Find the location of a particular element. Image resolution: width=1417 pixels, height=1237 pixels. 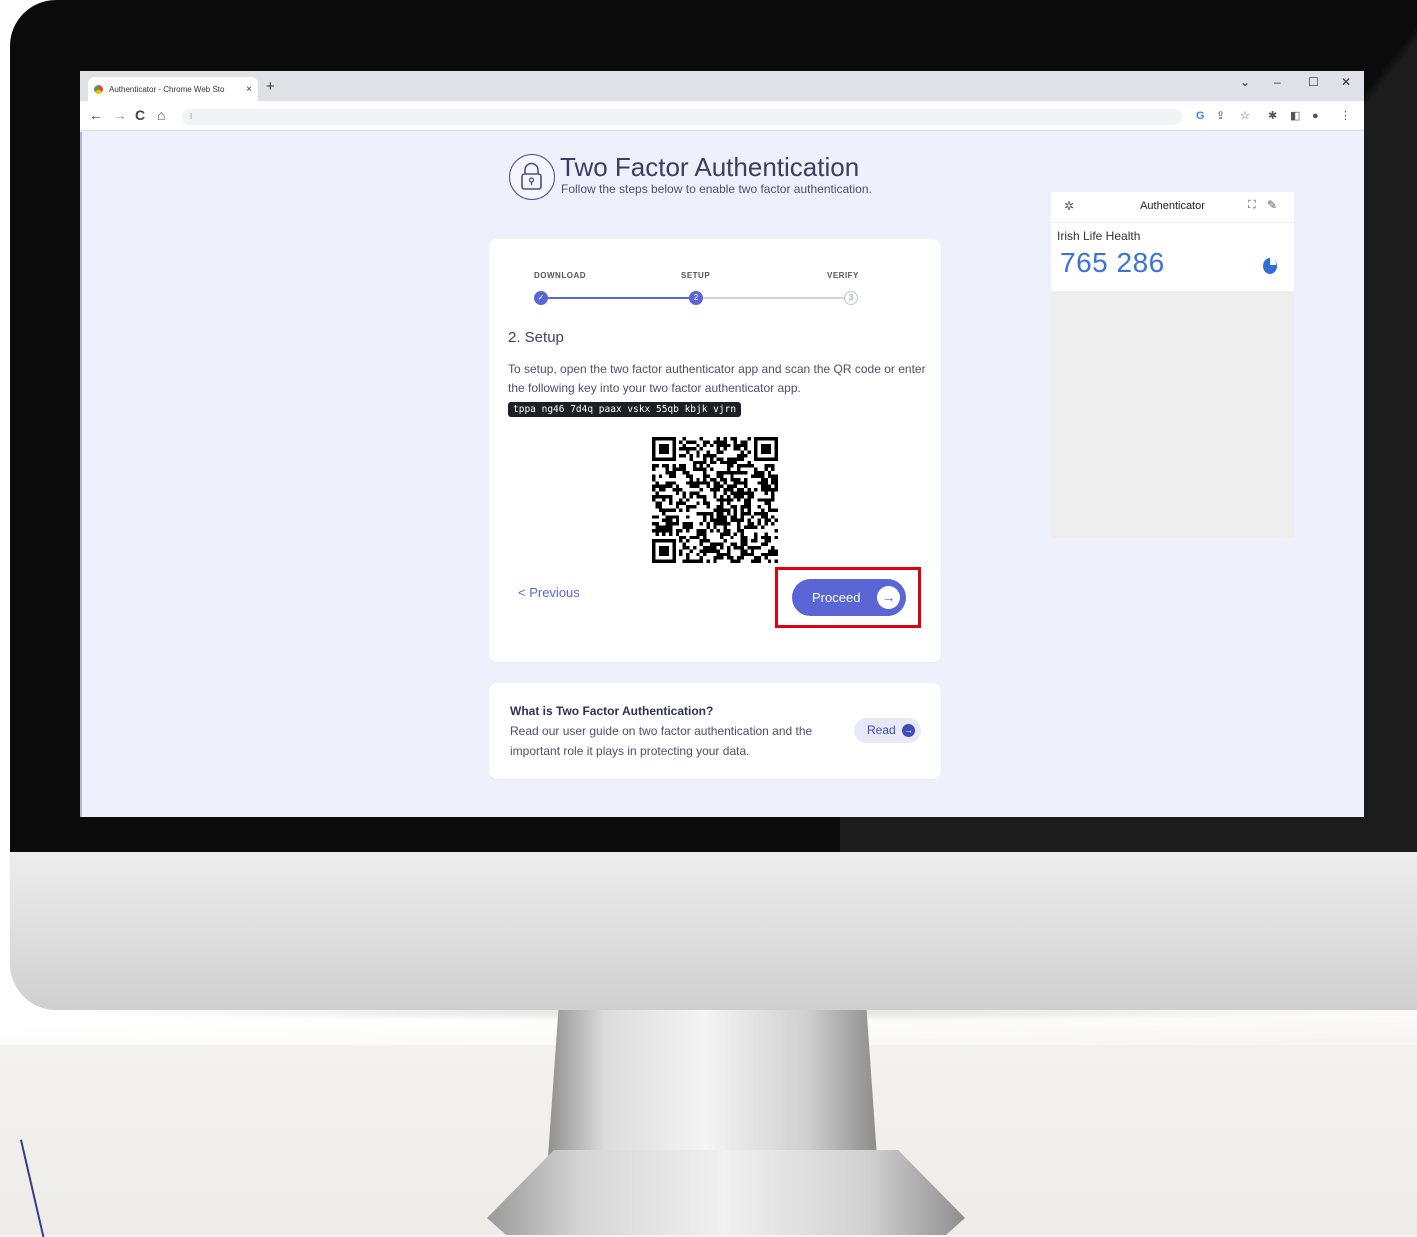

close-window-button: ✕ is located at coordinates (1346, 82).